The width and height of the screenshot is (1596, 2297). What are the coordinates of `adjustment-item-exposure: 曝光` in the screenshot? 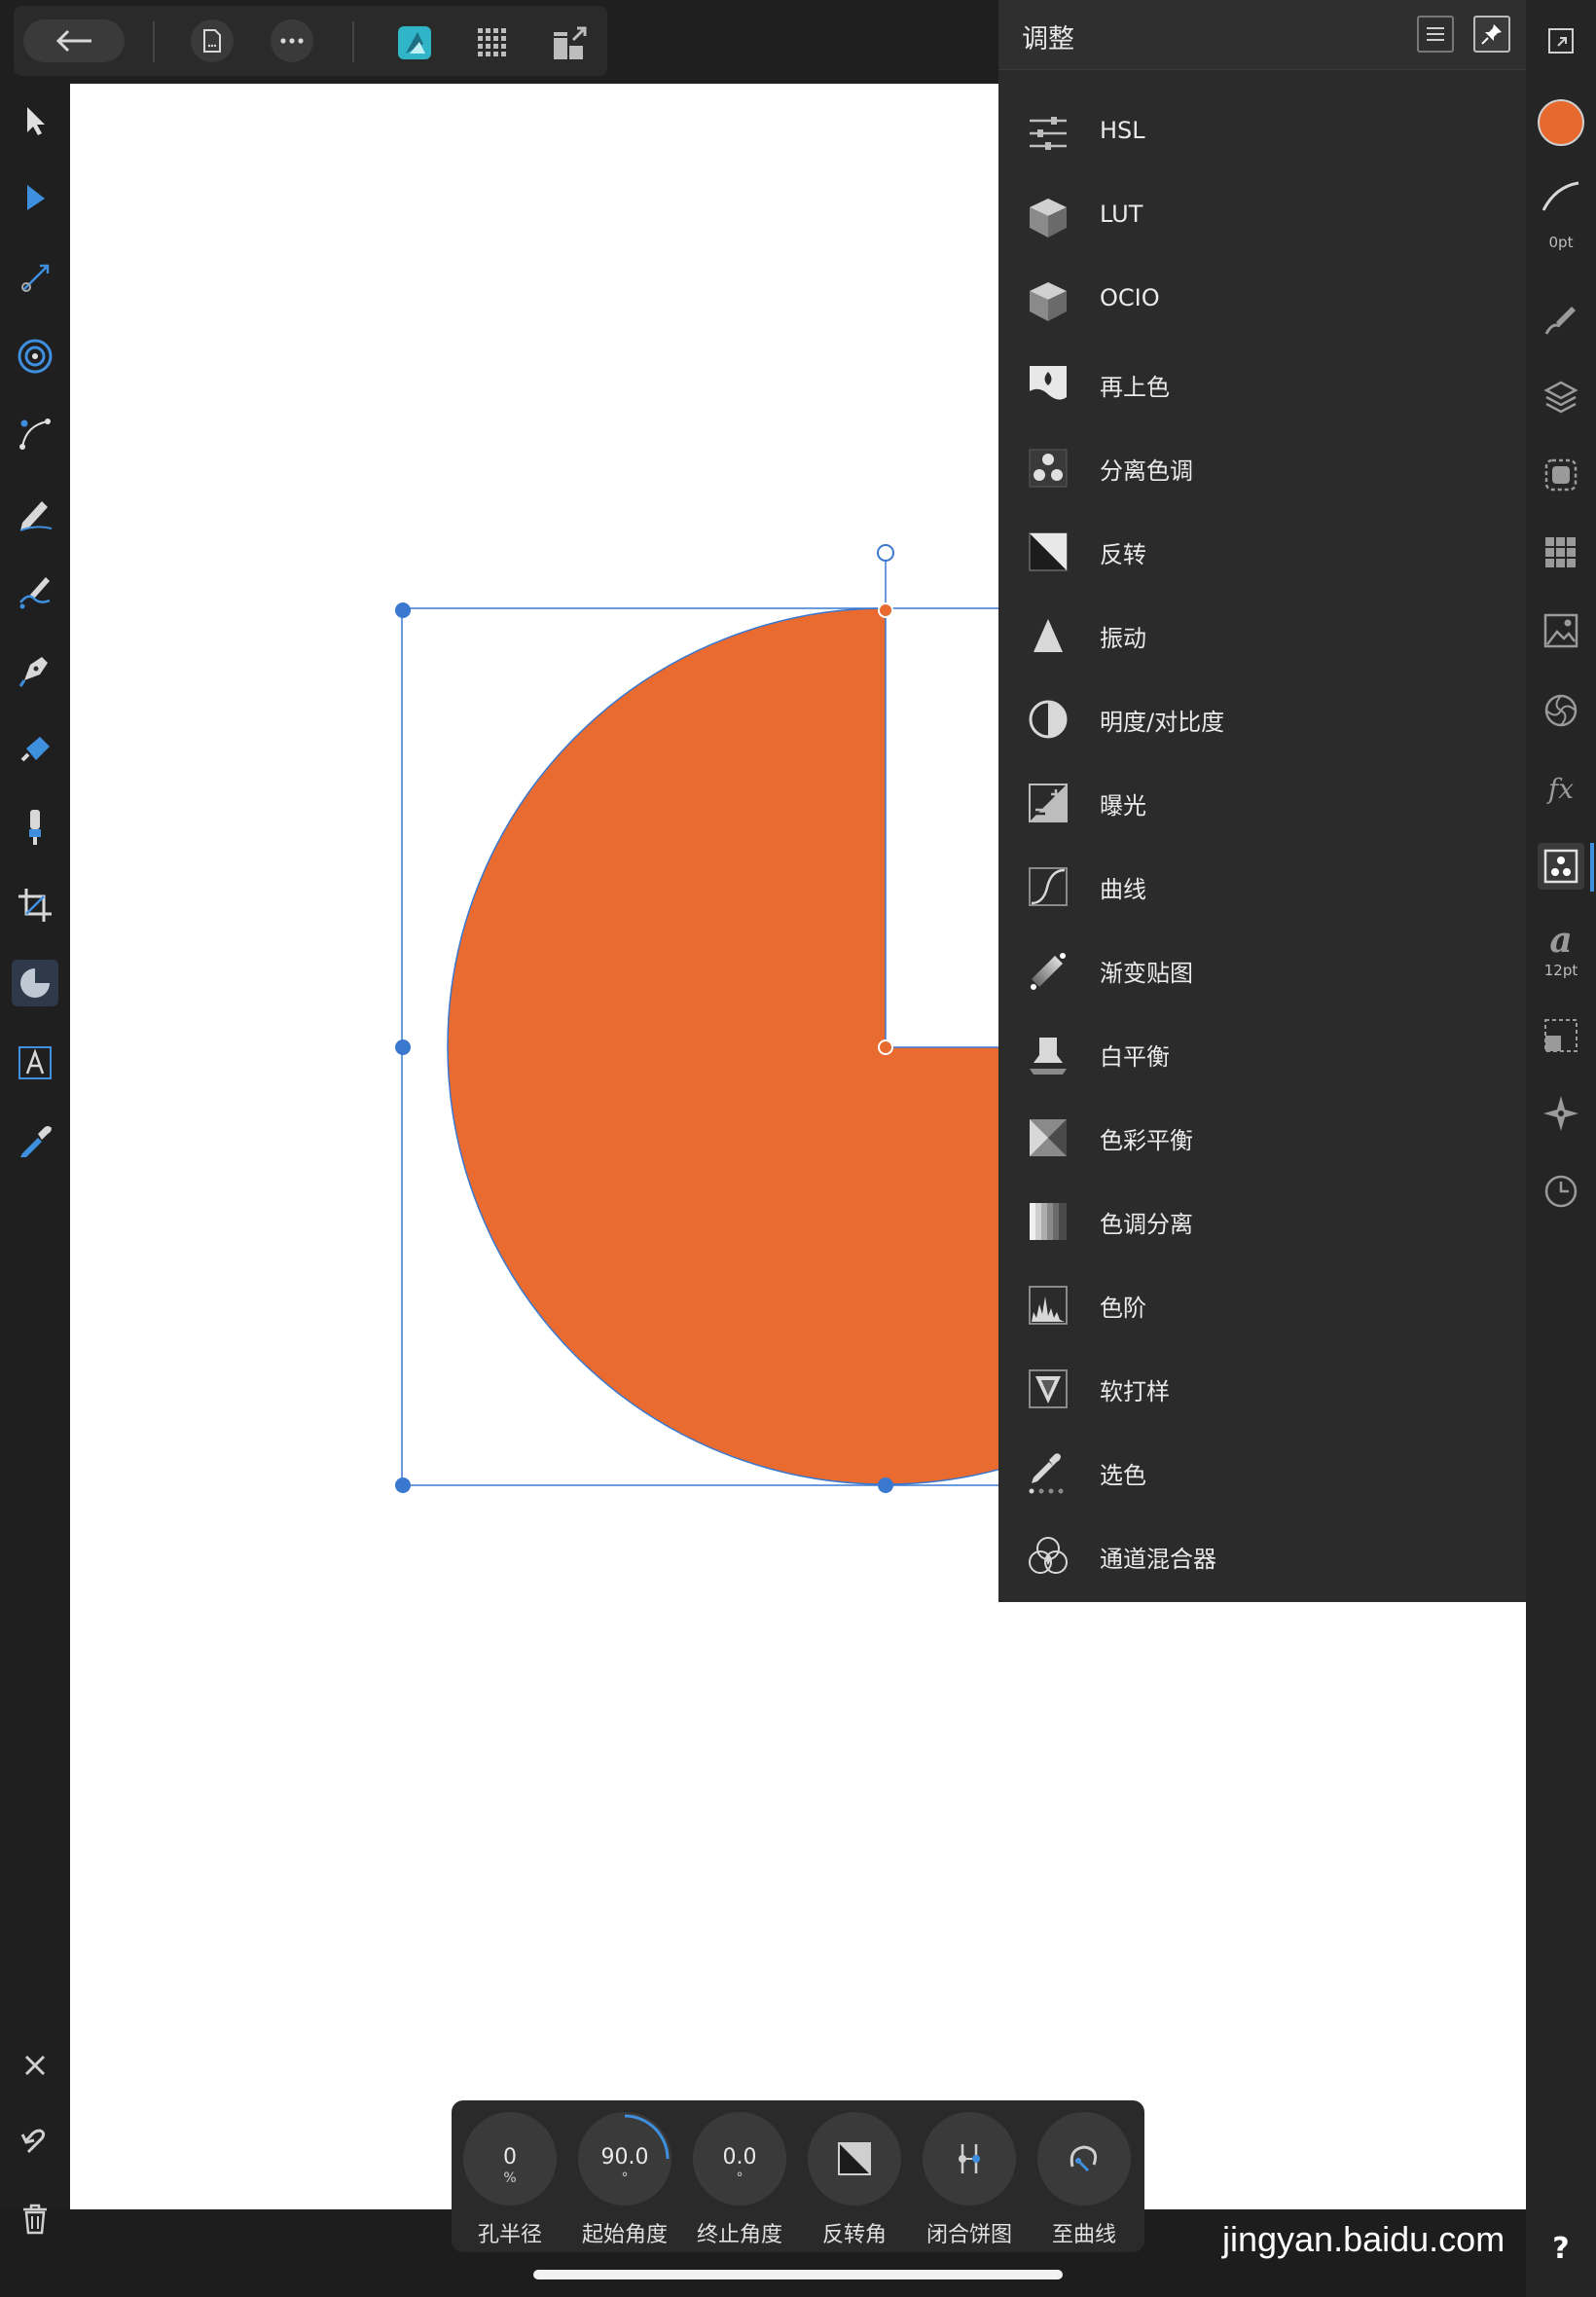 It's located at (1262, 803).